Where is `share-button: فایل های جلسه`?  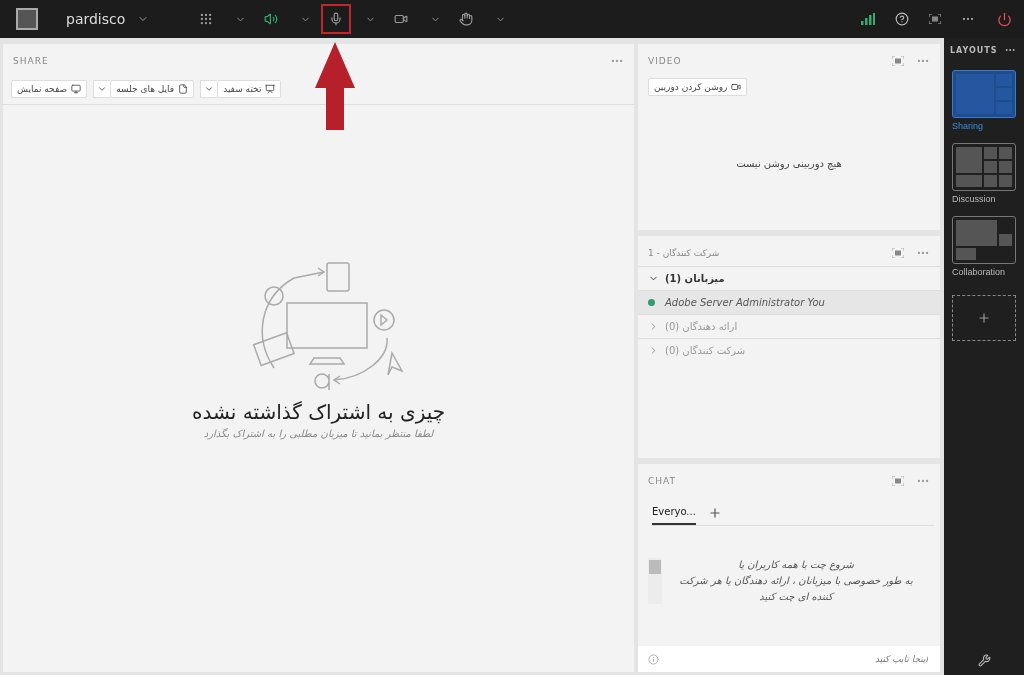 share-button: فایل های جلسه is located at coordinates (152, 89).